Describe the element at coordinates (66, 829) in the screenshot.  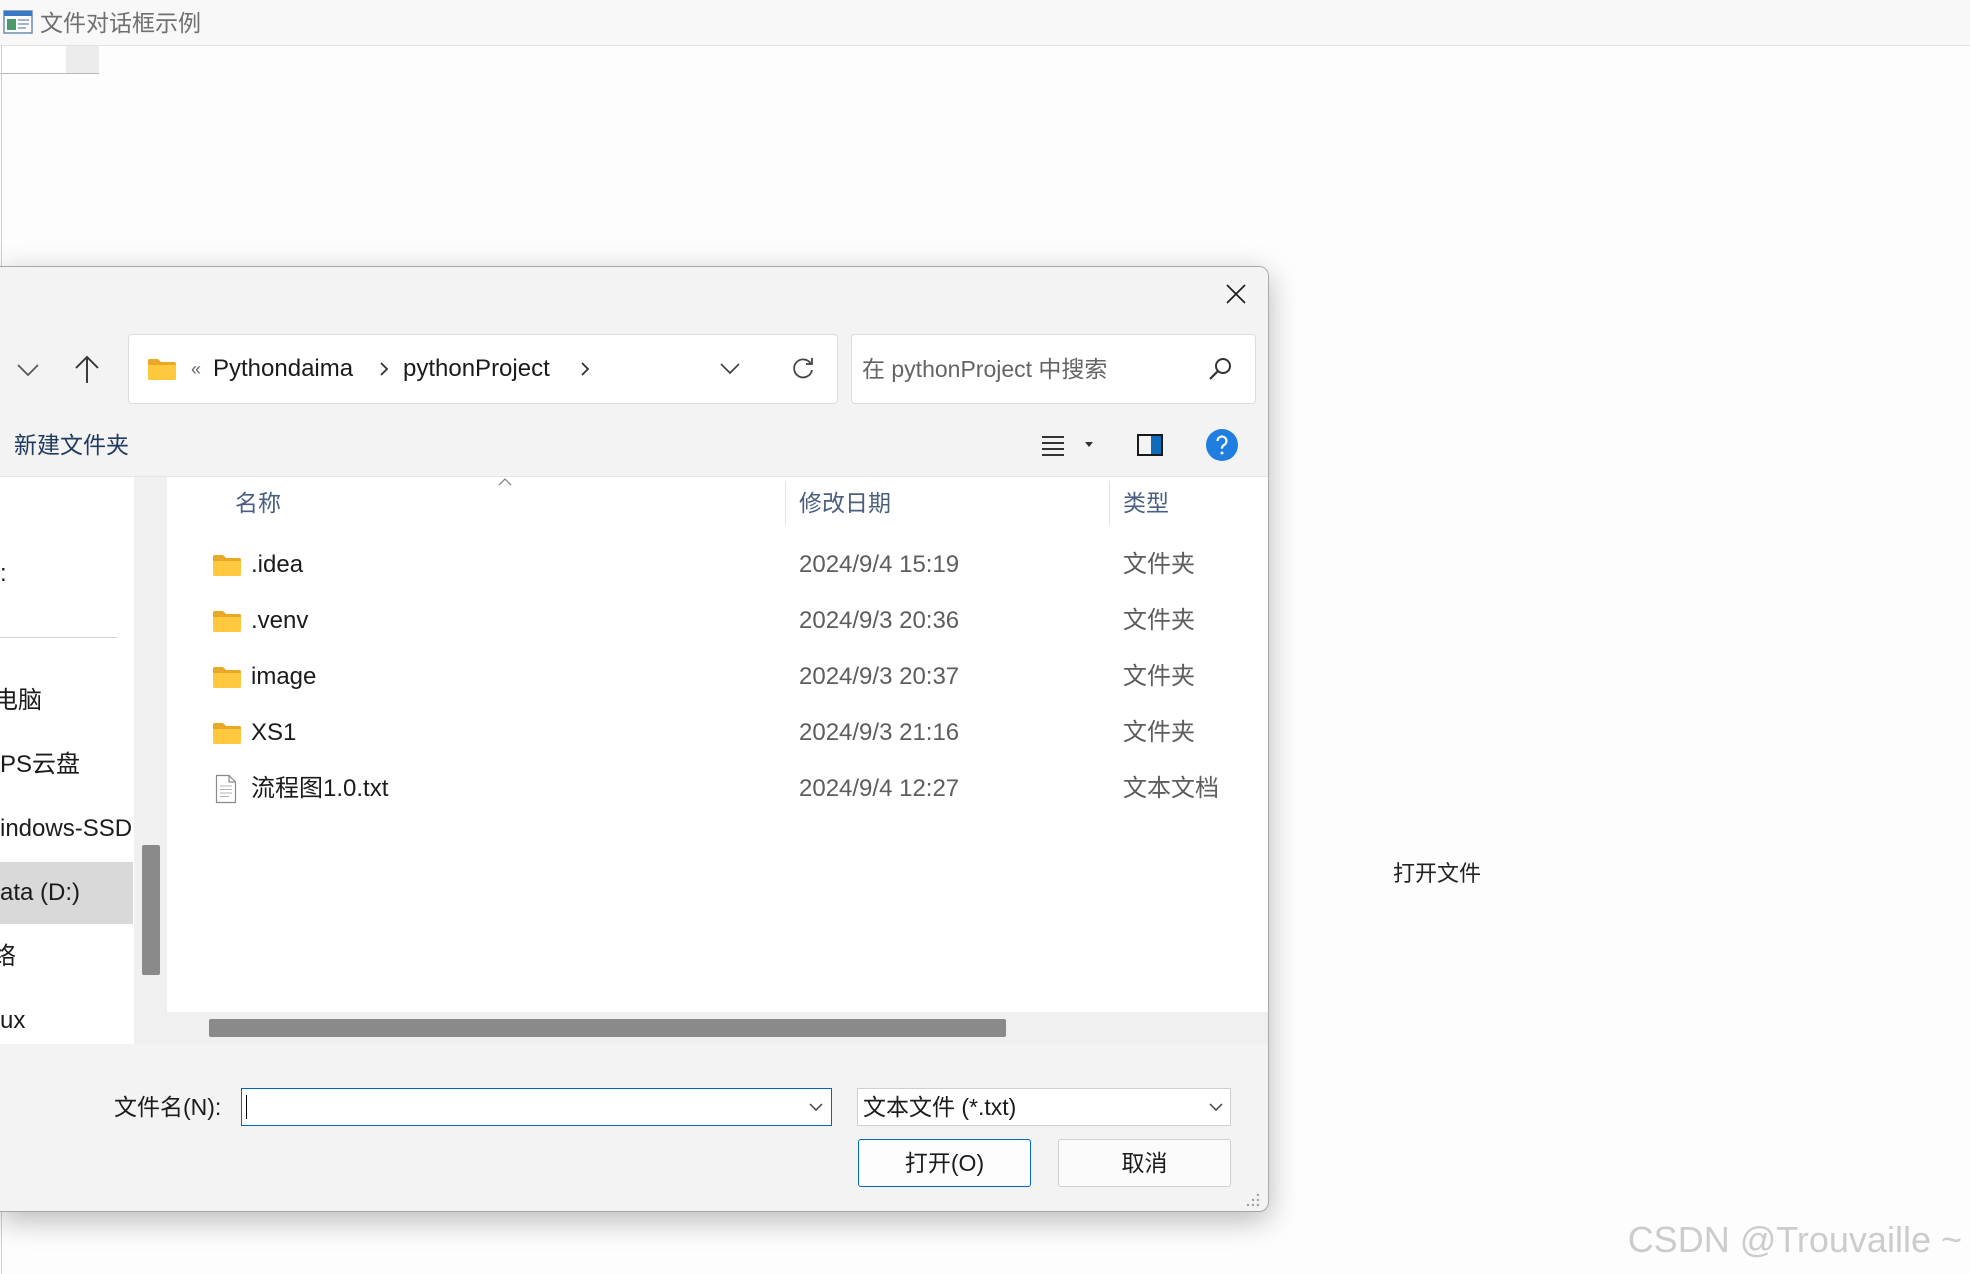
I see `nav-item-windows-drive: indows-SSD` at that location.